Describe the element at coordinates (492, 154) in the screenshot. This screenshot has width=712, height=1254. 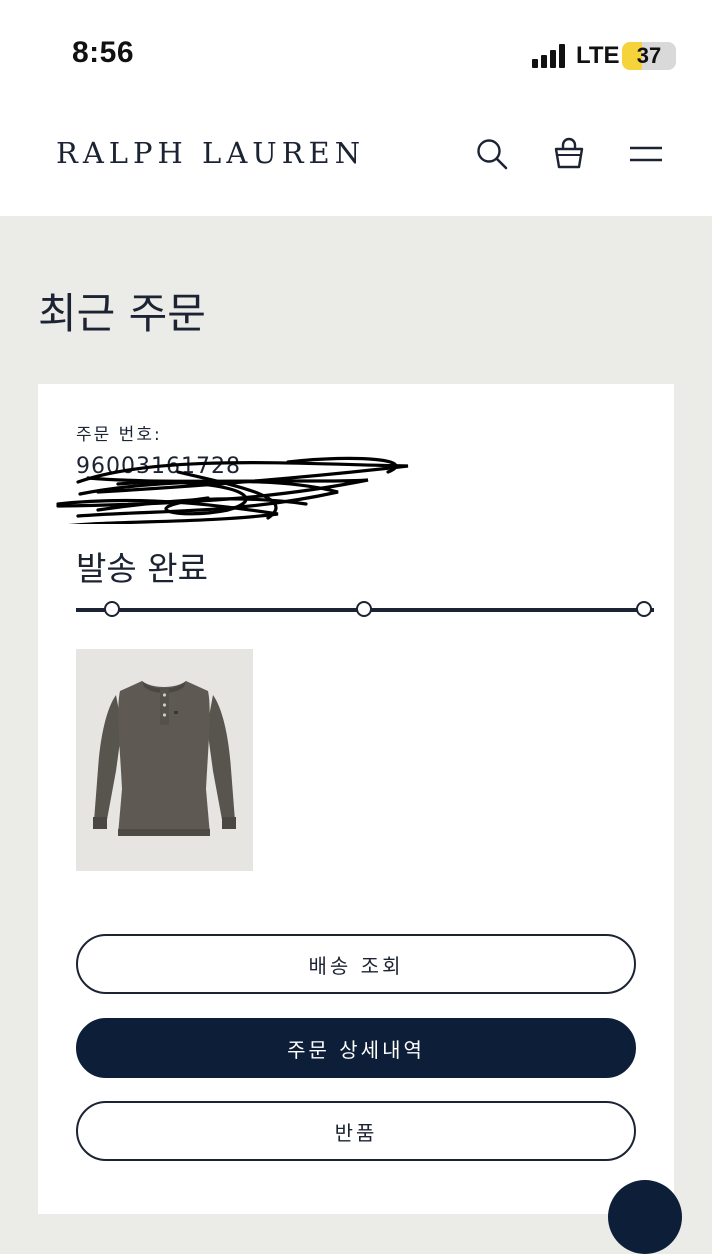
I see `search-icon` at that location.